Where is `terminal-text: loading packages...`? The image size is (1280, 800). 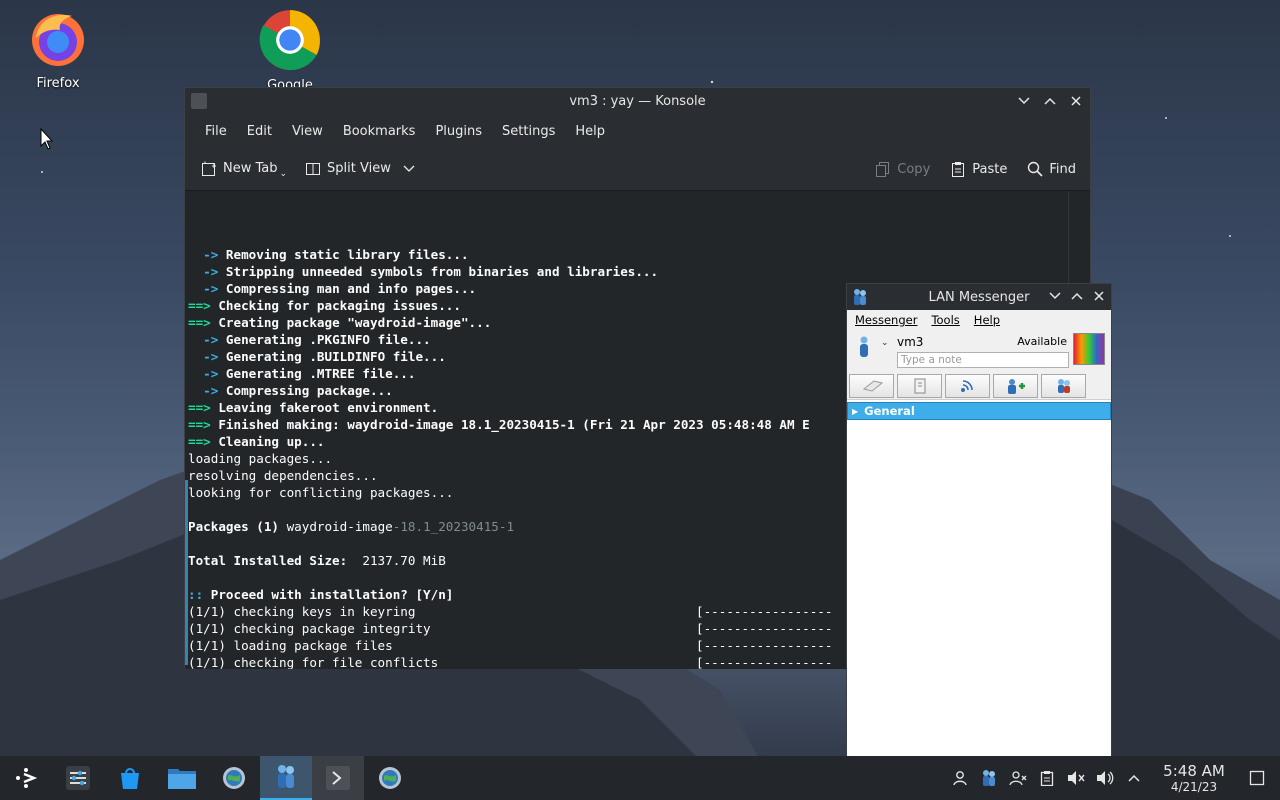 terminal-text: loading packages... is located at coordinates (260, 458).